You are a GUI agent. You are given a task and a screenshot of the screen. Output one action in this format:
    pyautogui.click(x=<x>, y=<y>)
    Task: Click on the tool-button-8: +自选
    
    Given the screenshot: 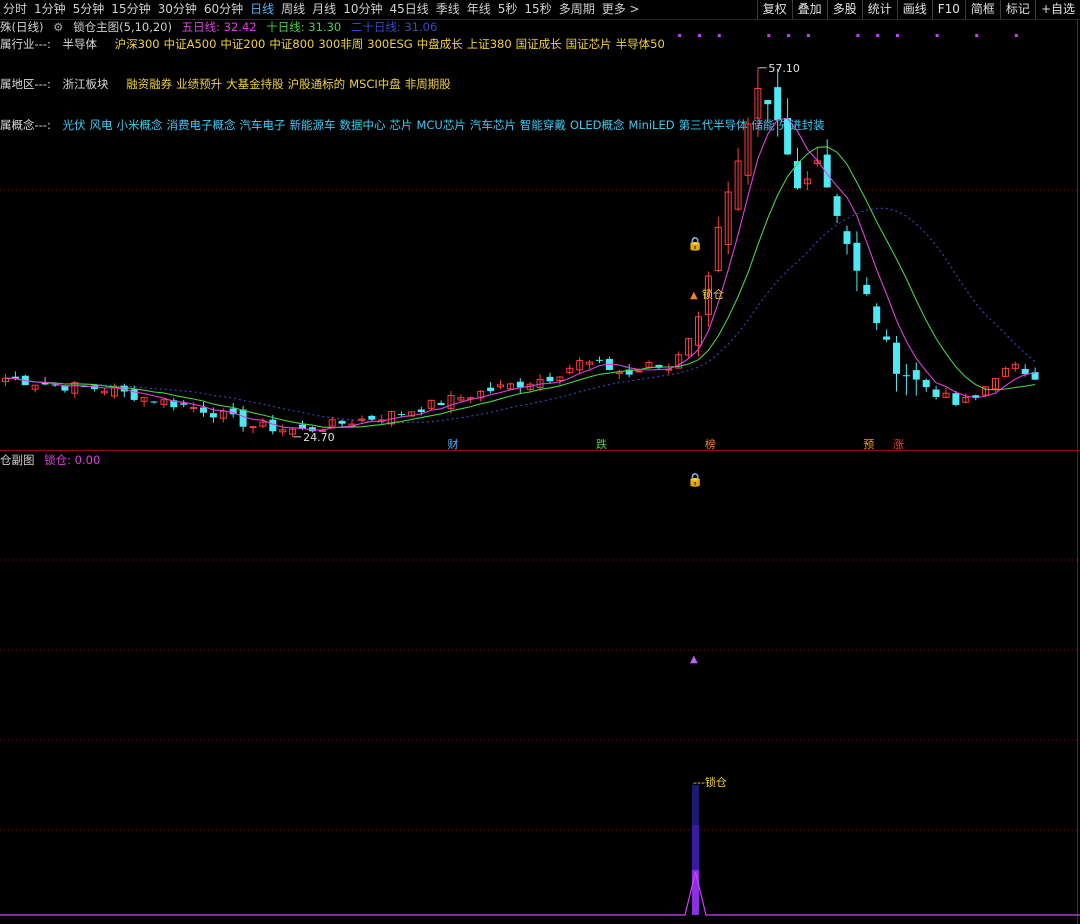 What is the action you would take?
    pyautogui.click(x=1057, y=9)
    